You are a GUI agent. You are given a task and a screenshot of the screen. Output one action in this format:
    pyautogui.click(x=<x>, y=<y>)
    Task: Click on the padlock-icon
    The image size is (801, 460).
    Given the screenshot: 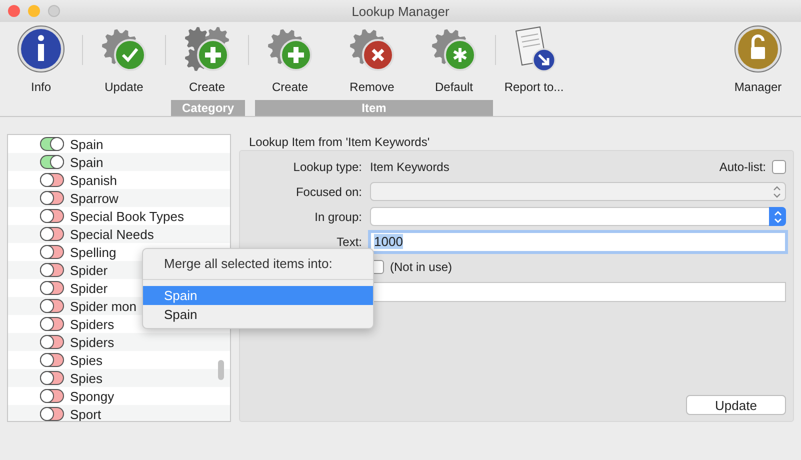 What is the action you would take?
    pyautogui.click(x=758, y=49)
    